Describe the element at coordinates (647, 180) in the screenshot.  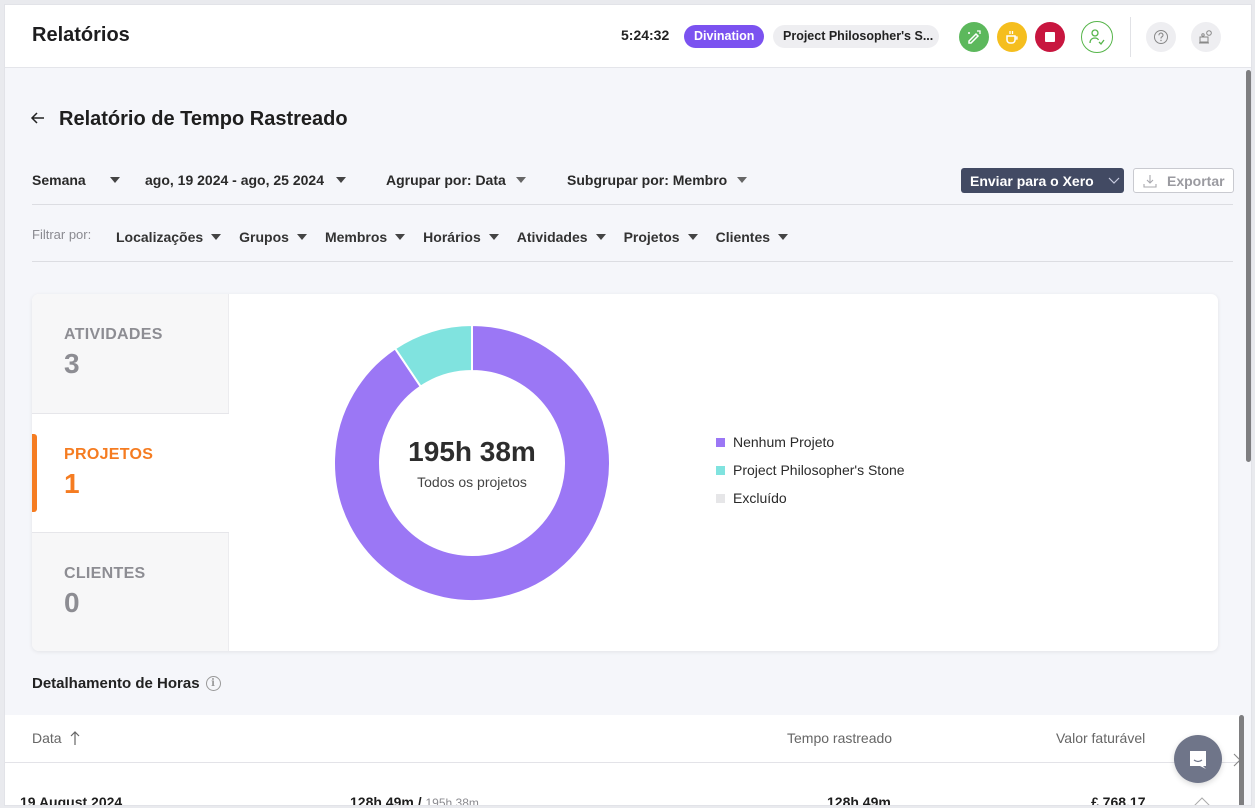
I see `subgroup-by-label: Subgrupar por: Membro` at that location.